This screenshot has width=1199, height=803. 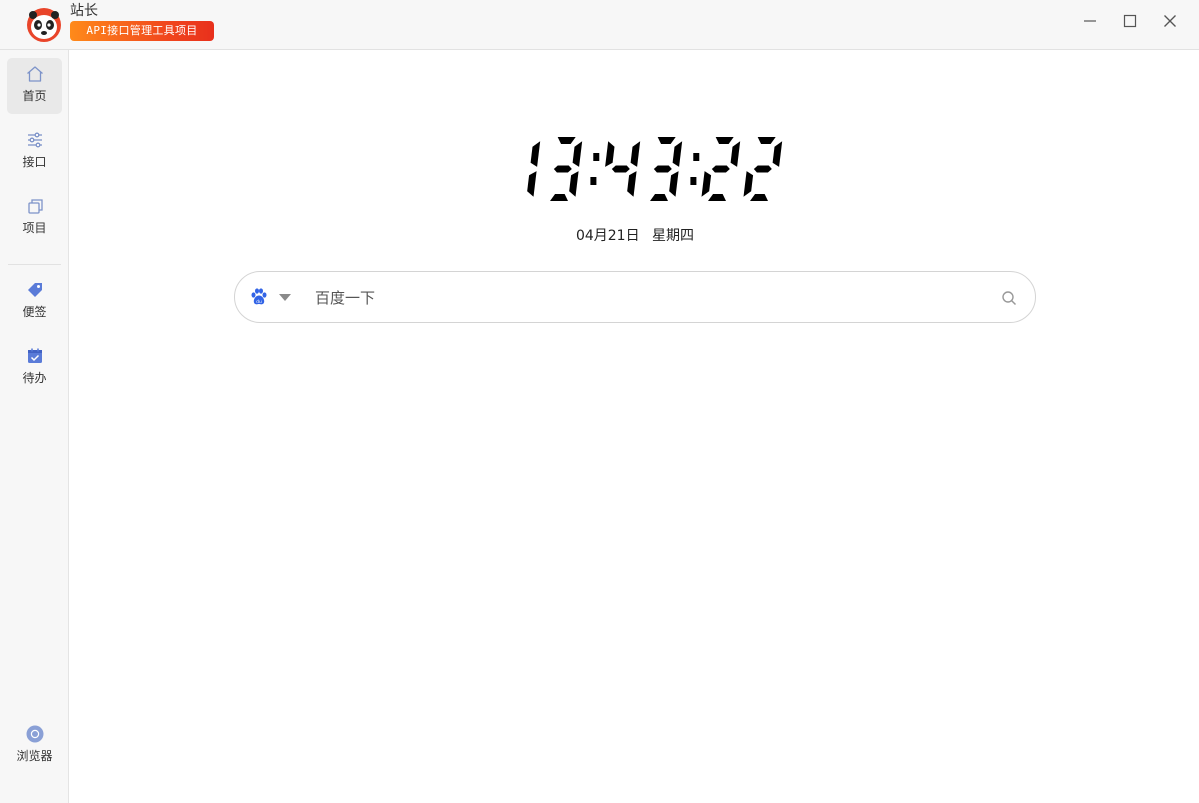 I want to click on sidebar-item-label: 浏览器, so click(x=34, y=756).